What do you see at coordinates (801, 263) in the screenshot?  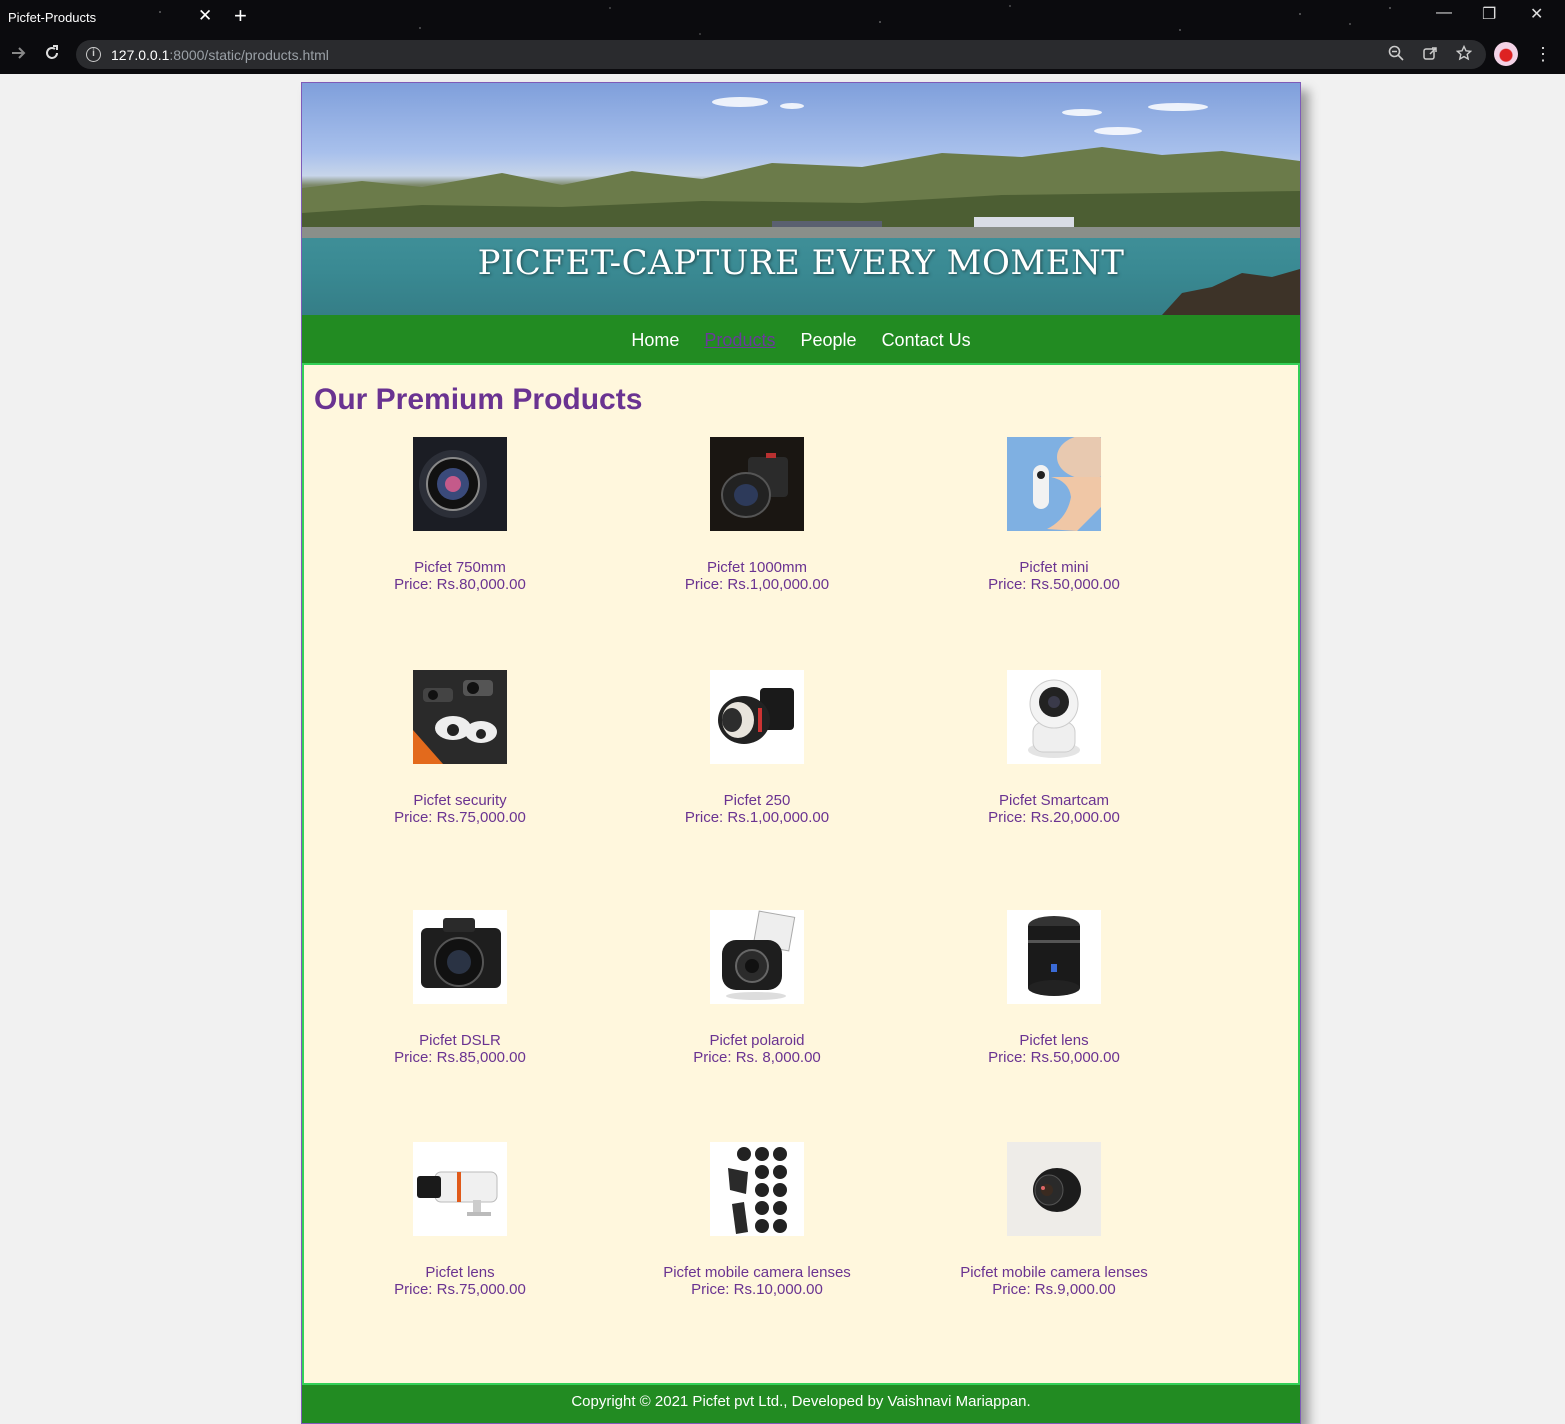 I see `banner-title: PICFET-CAPTURE EVERY MOMENT` at bounding box center [801, 263].